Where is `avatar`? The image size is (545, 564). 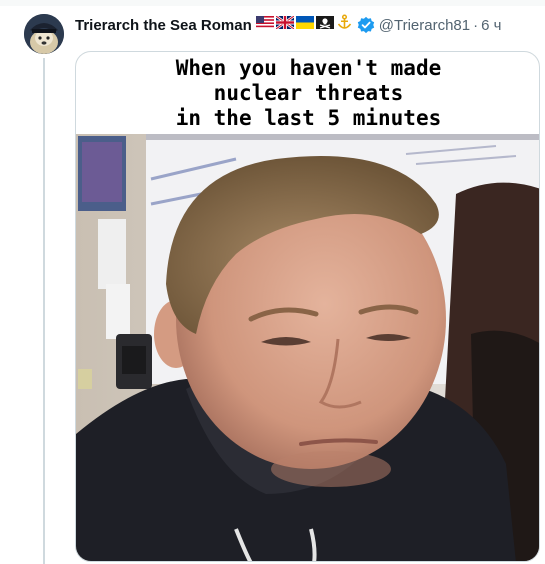
avatar is located at coordinates (44, 34).